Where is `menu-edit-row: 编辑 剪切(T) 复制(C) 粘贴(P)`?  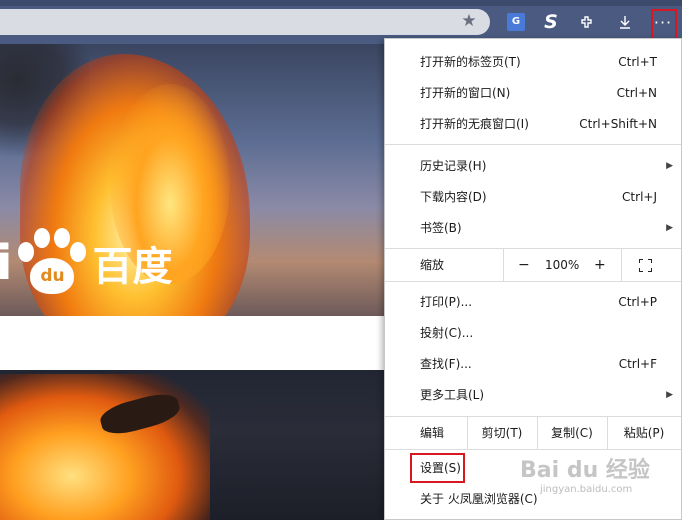 menu-edit-row: 编辑 剪切(T) 复制(C) 粘贴(P) is located at coordinates (533, 433).